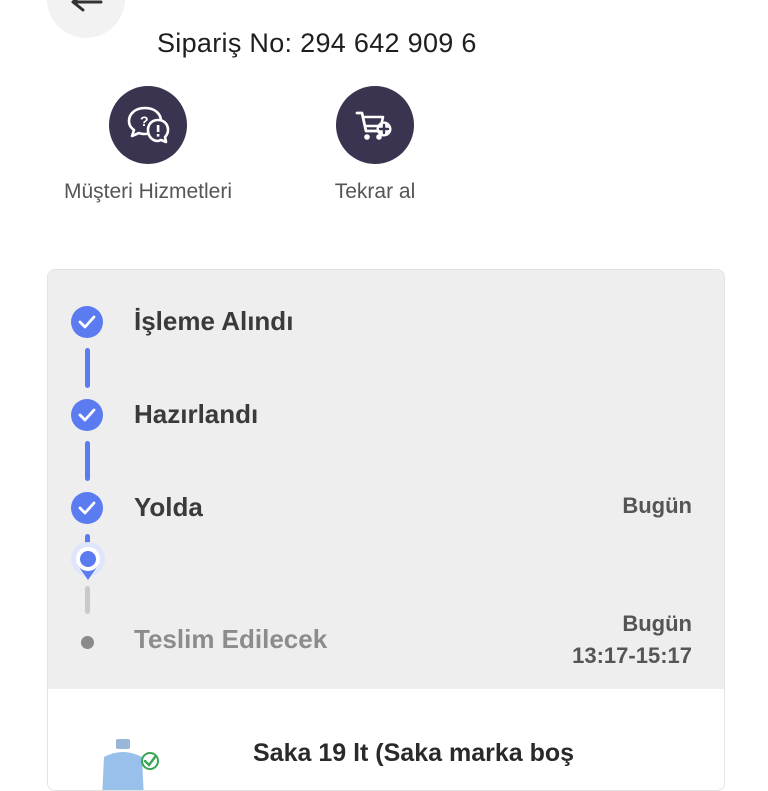 The width and height of the screenshot is (768, 791). I want to click on step-label-to-be-delivered: Teslim Edilecek, so click(231, 639).